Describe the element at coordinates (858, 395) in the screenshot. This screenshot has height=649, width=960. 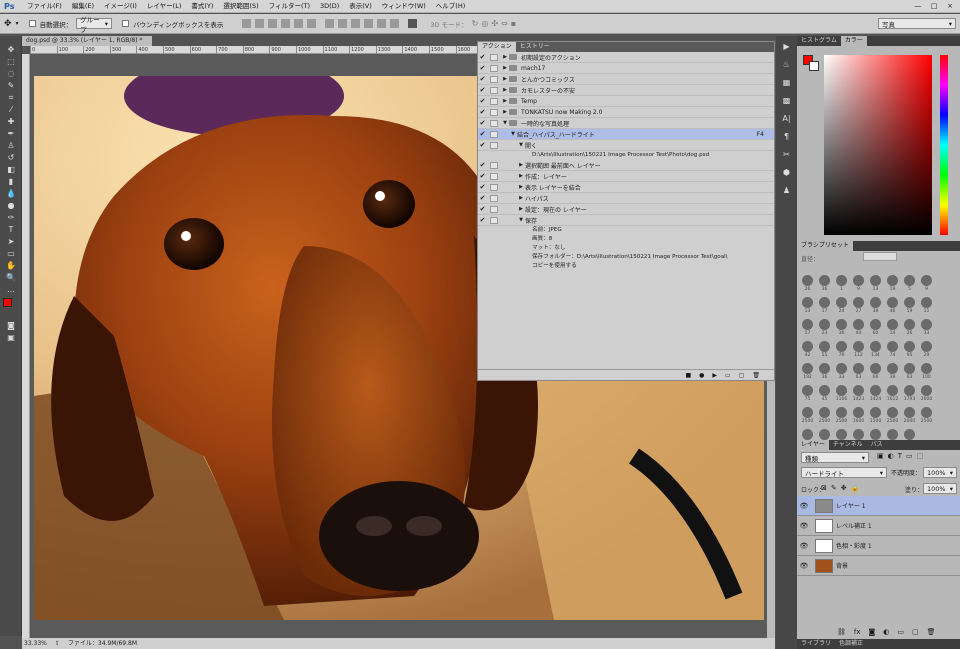
I see `brush-preset: 1423` at that location.